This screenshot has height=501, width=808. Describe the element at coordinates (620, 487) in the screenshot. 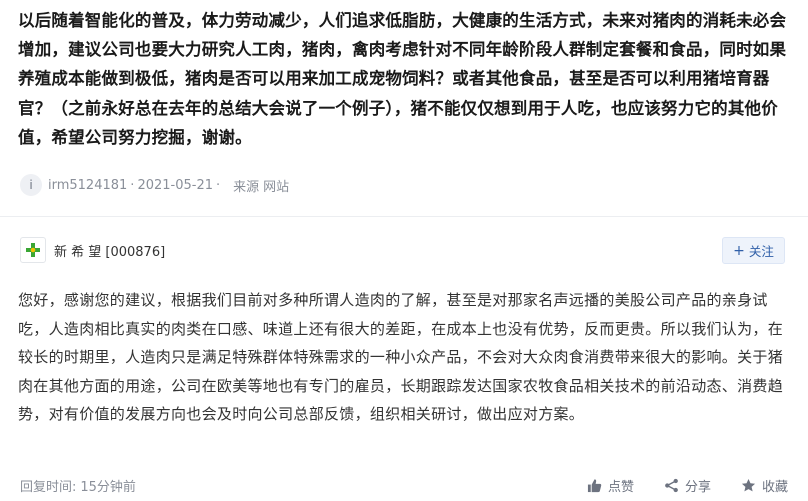

I see `like-label: 点赞` at that location.